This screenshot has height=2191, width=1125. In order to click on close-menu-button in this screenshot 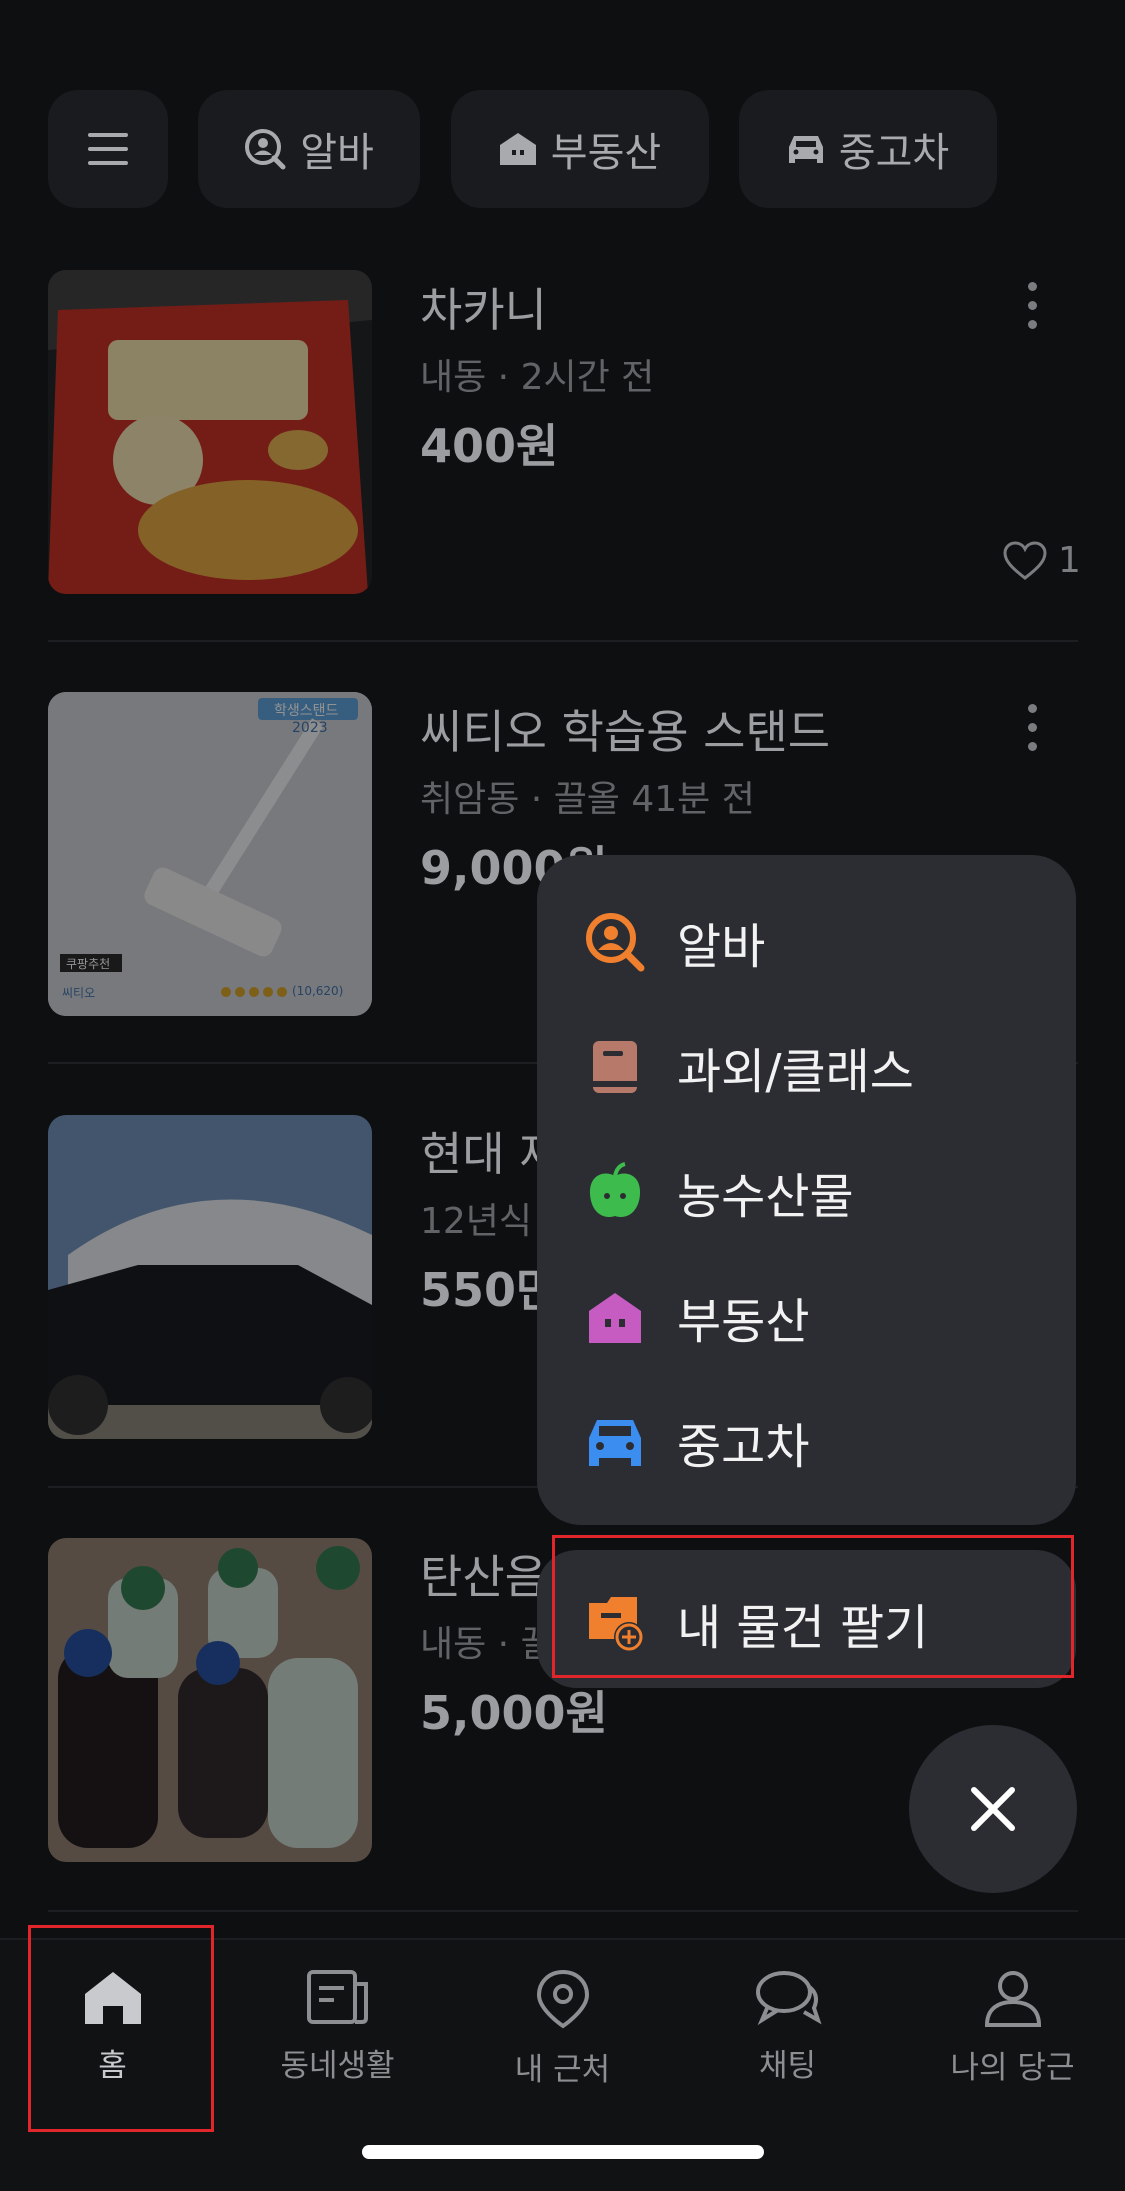, I will do `click(993, 1809)`.